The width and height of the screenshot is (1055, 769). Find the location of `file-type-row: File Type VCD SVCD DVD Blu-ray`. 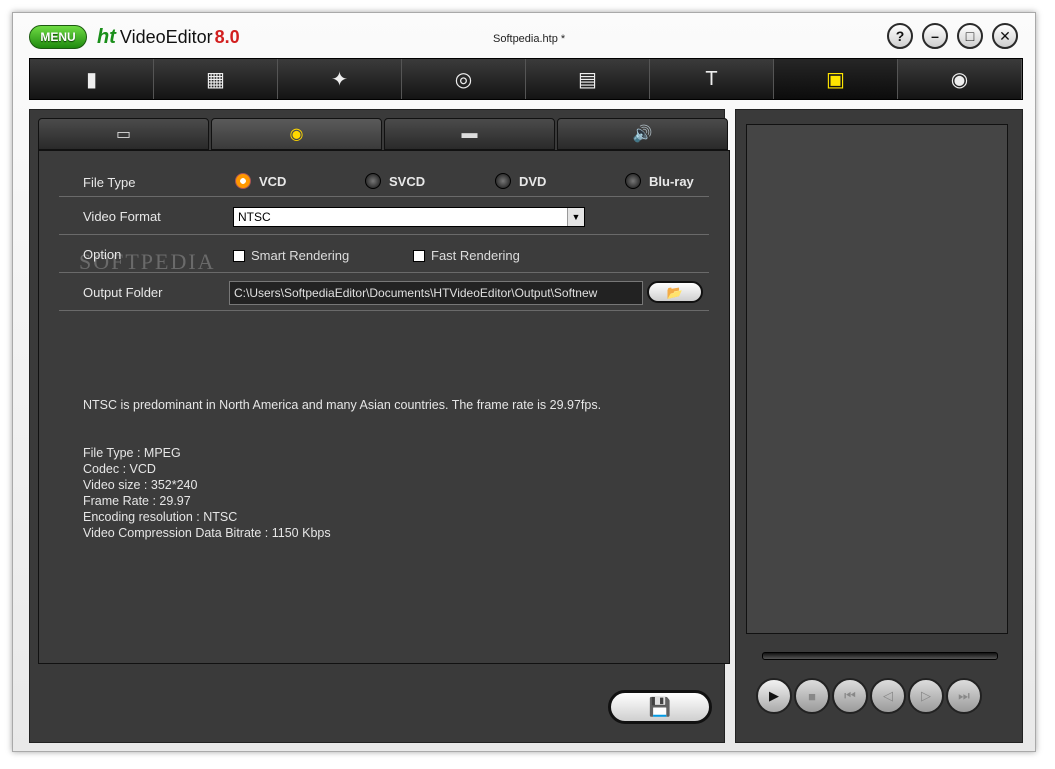

file-type-row: File Type VCD SVCD DVD Blu-ray is located at coordinates (384, 178).